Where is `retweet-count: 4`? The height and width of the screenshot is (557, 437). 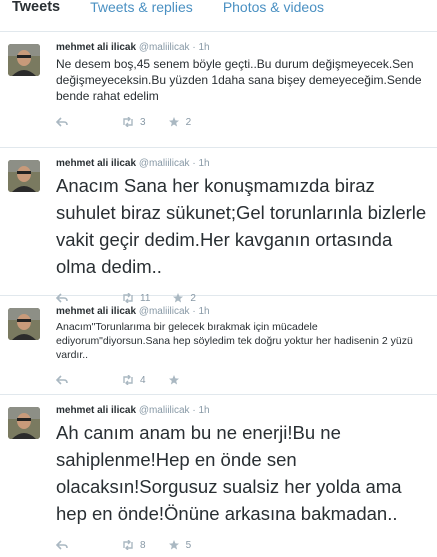
retweet-count: 4 is located at coordinates (143, 380).